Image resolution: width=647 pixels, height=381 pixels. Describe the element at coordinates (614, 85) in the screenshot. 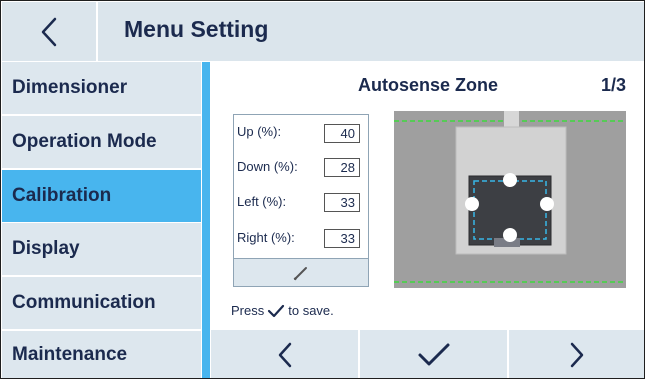

I see `page-indicator: 1/3` at that location.